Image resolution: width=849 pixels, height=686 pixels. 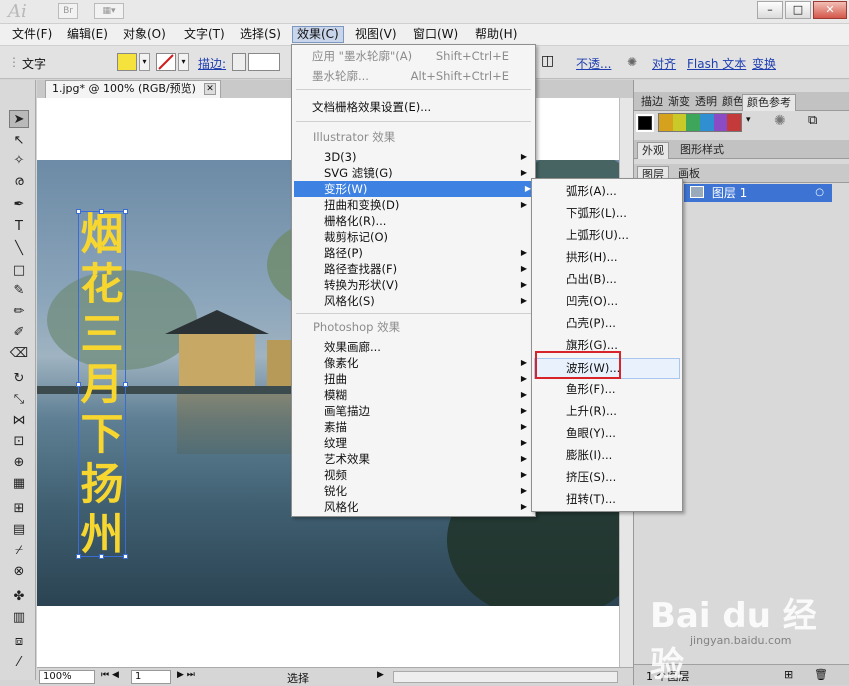 What do you see at coordinates (496, 35) in the screenshot?
I see `menu-help: 帮助(H)` at bounding box center [496, 35].